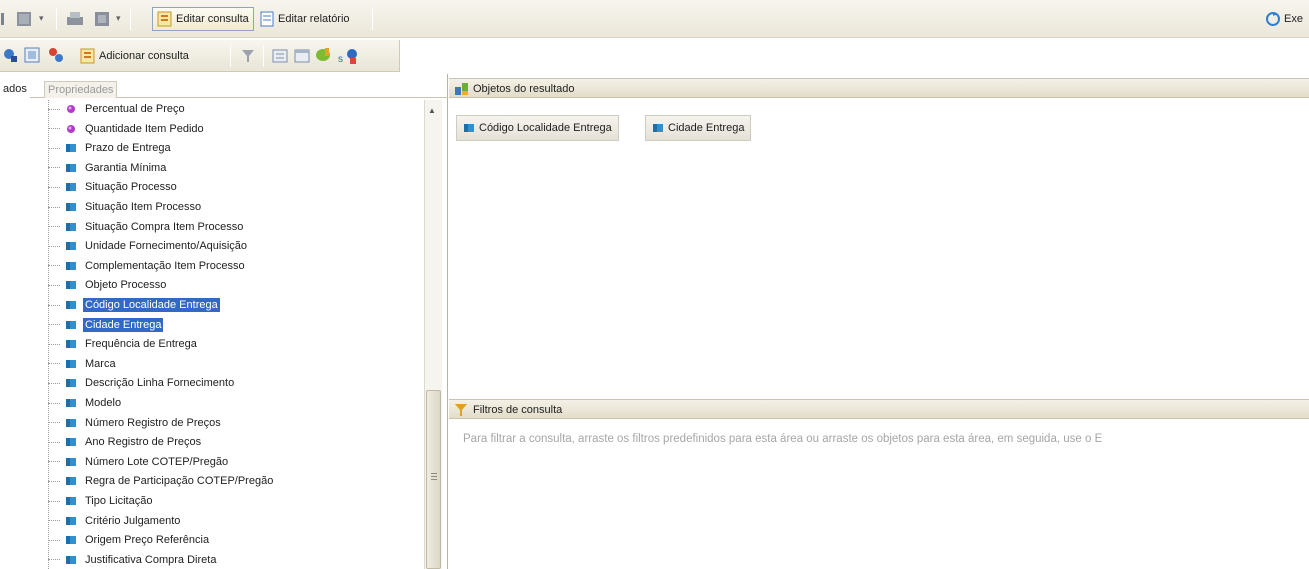 This screenshot has height=569, width=1309. I want to click on tree-item: Situação Item Processo, so click(125, 207).